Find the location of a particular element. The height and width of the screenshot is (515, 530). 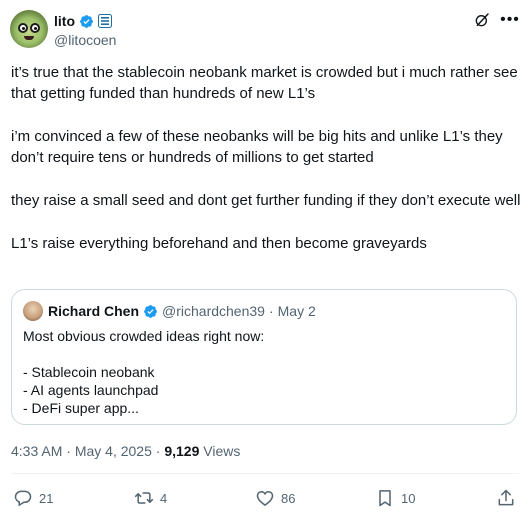

grok-icon is located at coordinates (482, 20).